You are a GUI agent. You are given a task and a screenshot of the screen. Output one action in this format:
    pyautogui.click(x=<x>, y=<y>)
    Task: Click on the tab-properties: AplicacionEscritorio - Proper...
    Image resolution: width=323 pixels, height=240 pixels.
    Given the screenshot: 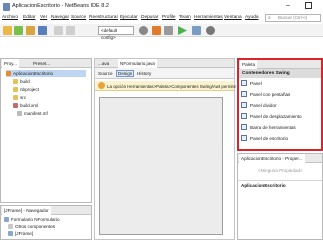 What is the action you would take?
    pyautogui.click(x=272, y=158)
    